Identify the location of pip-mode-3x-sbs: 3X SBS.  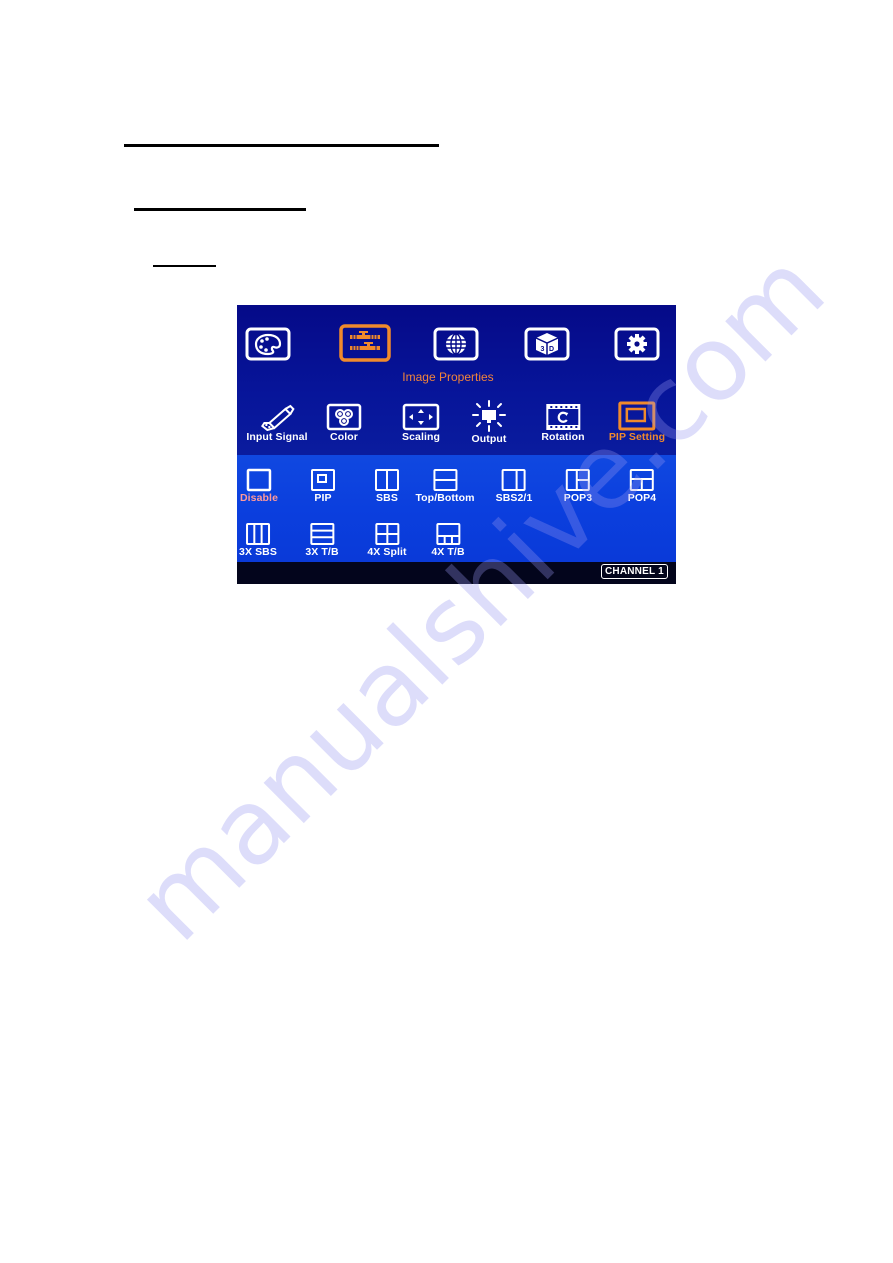
(258, 540).